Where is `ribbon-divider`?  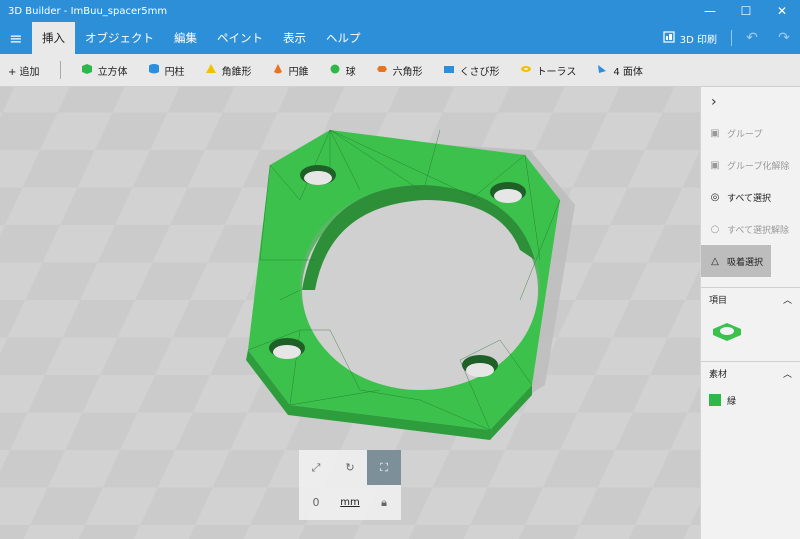 ribbon-divider is located at coordinates (731, 38).